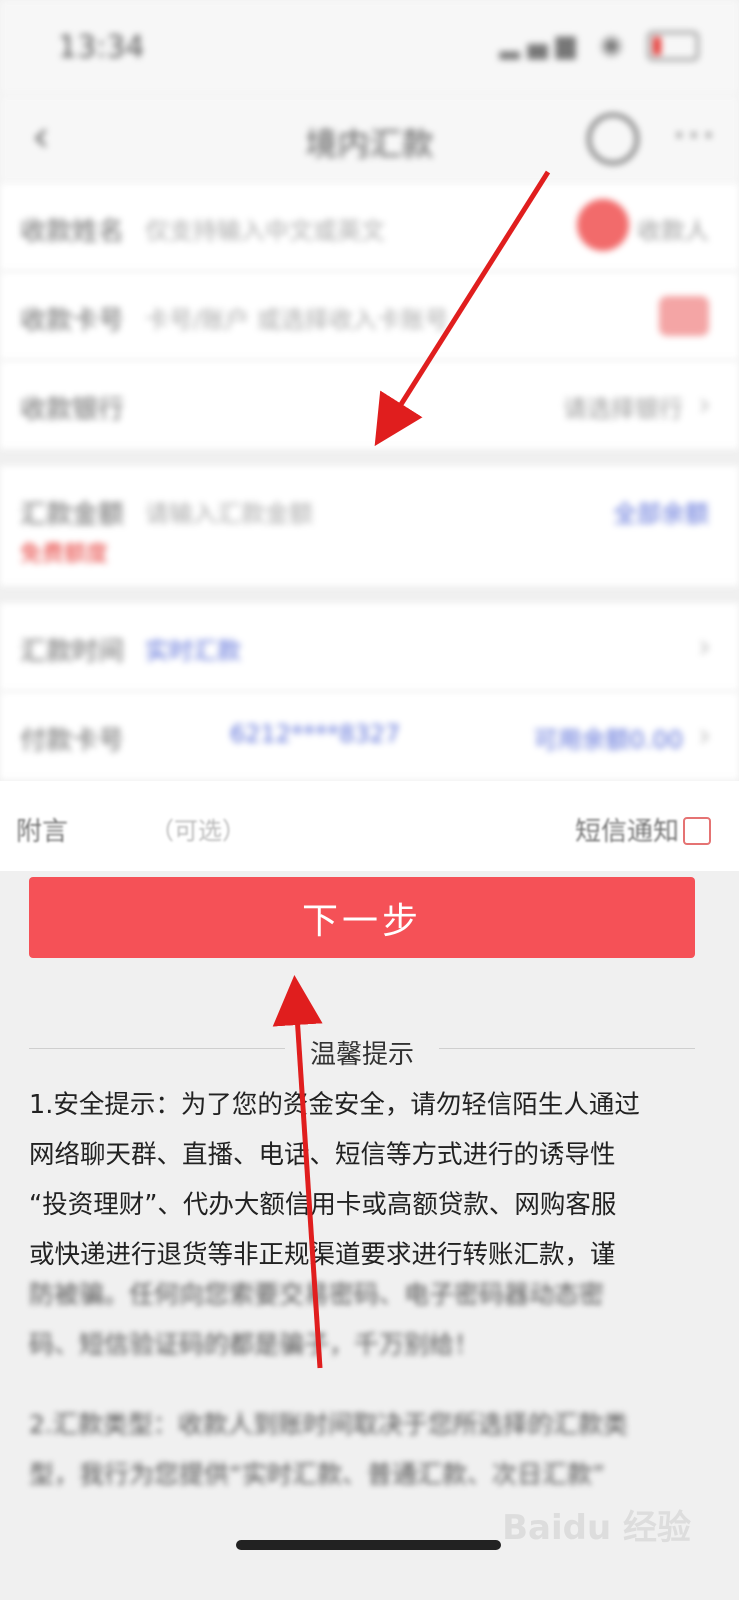  What do you see at coordinates (596, 1528) in the screenshot?
I see `watermark-logo: Baidu 经验` at bounding box center [596, 1528].